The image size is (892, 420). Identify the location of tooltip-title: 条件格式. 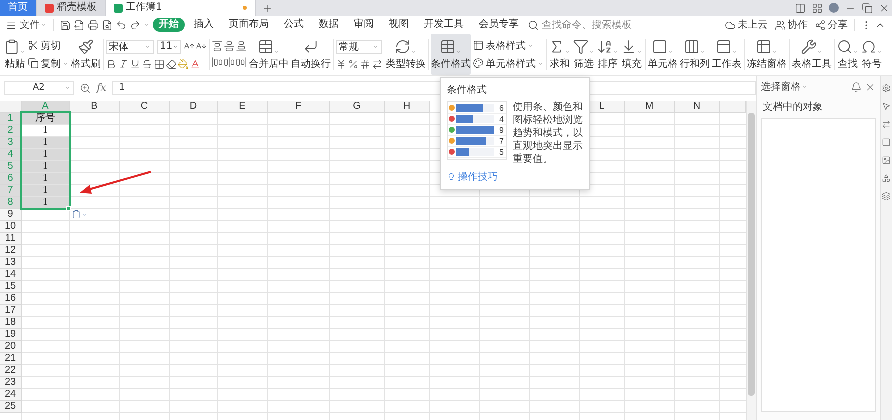
(467, 90).